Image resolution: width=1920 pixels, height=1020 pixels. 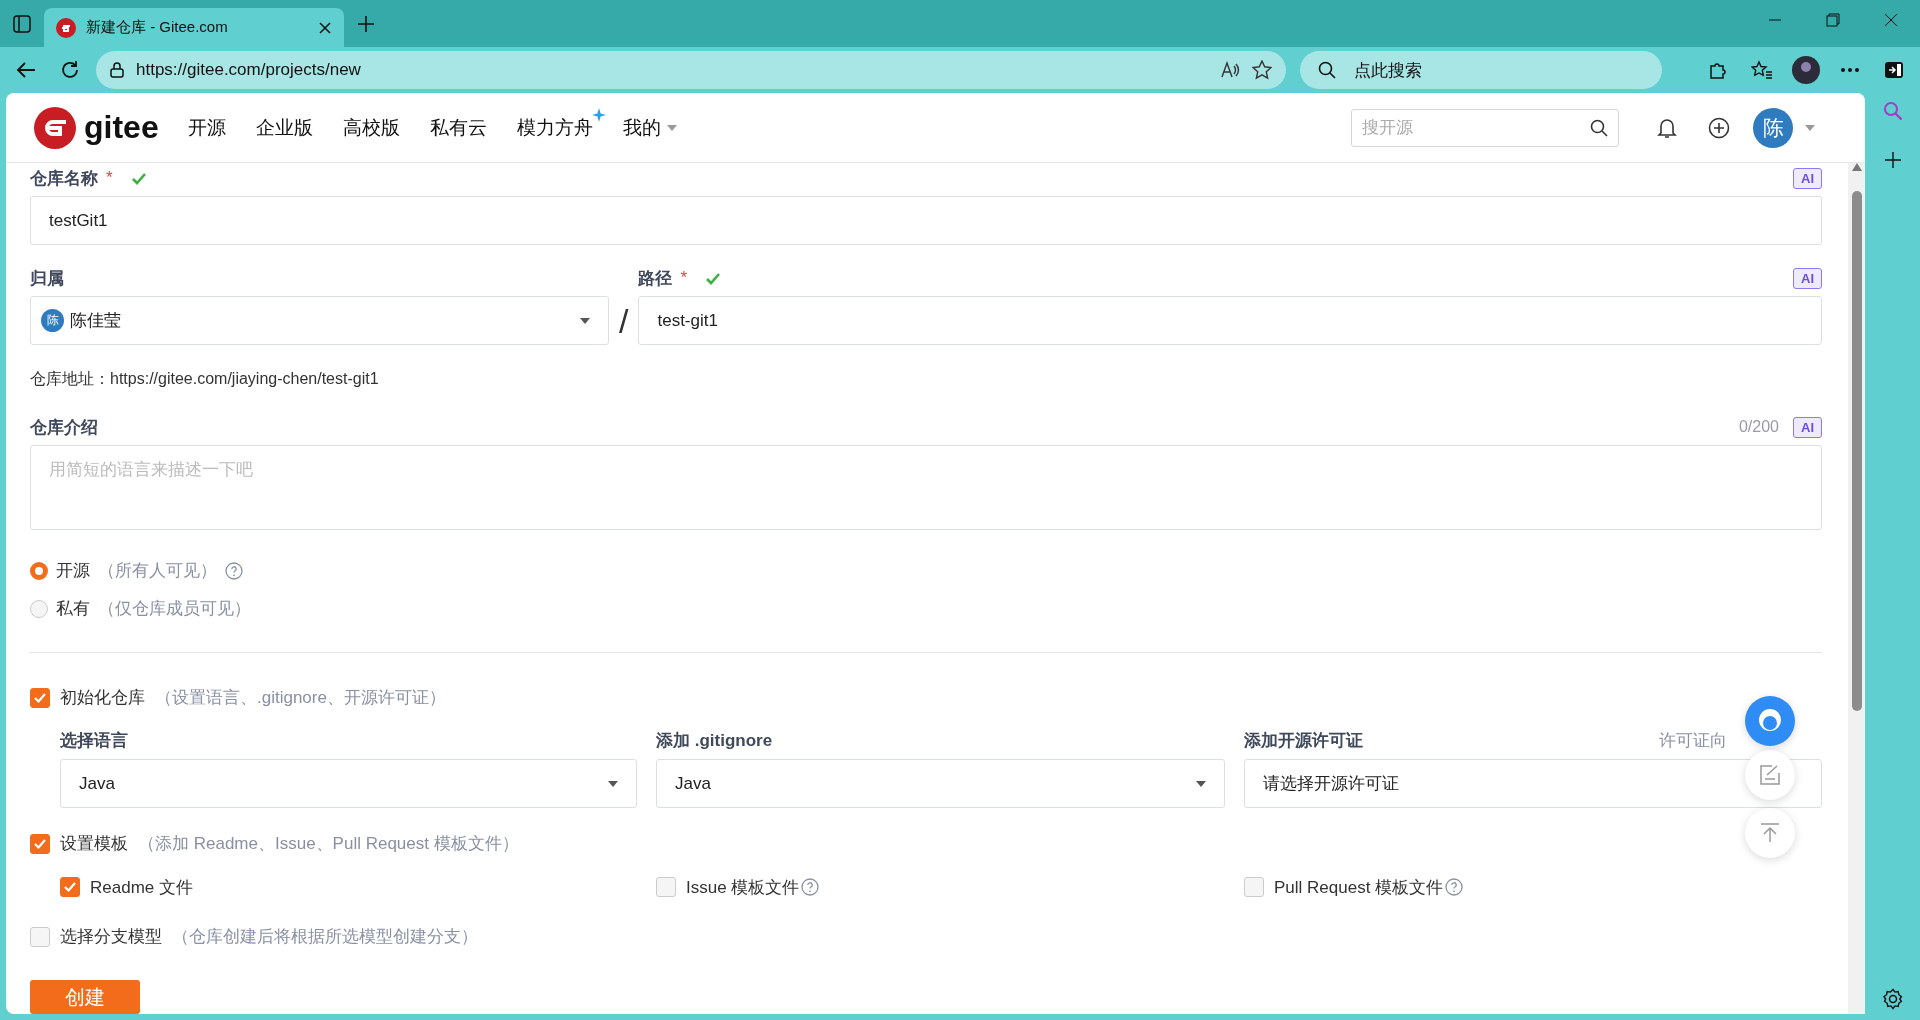 I want to click on field-label: 路径, so click(x=655, y=278).